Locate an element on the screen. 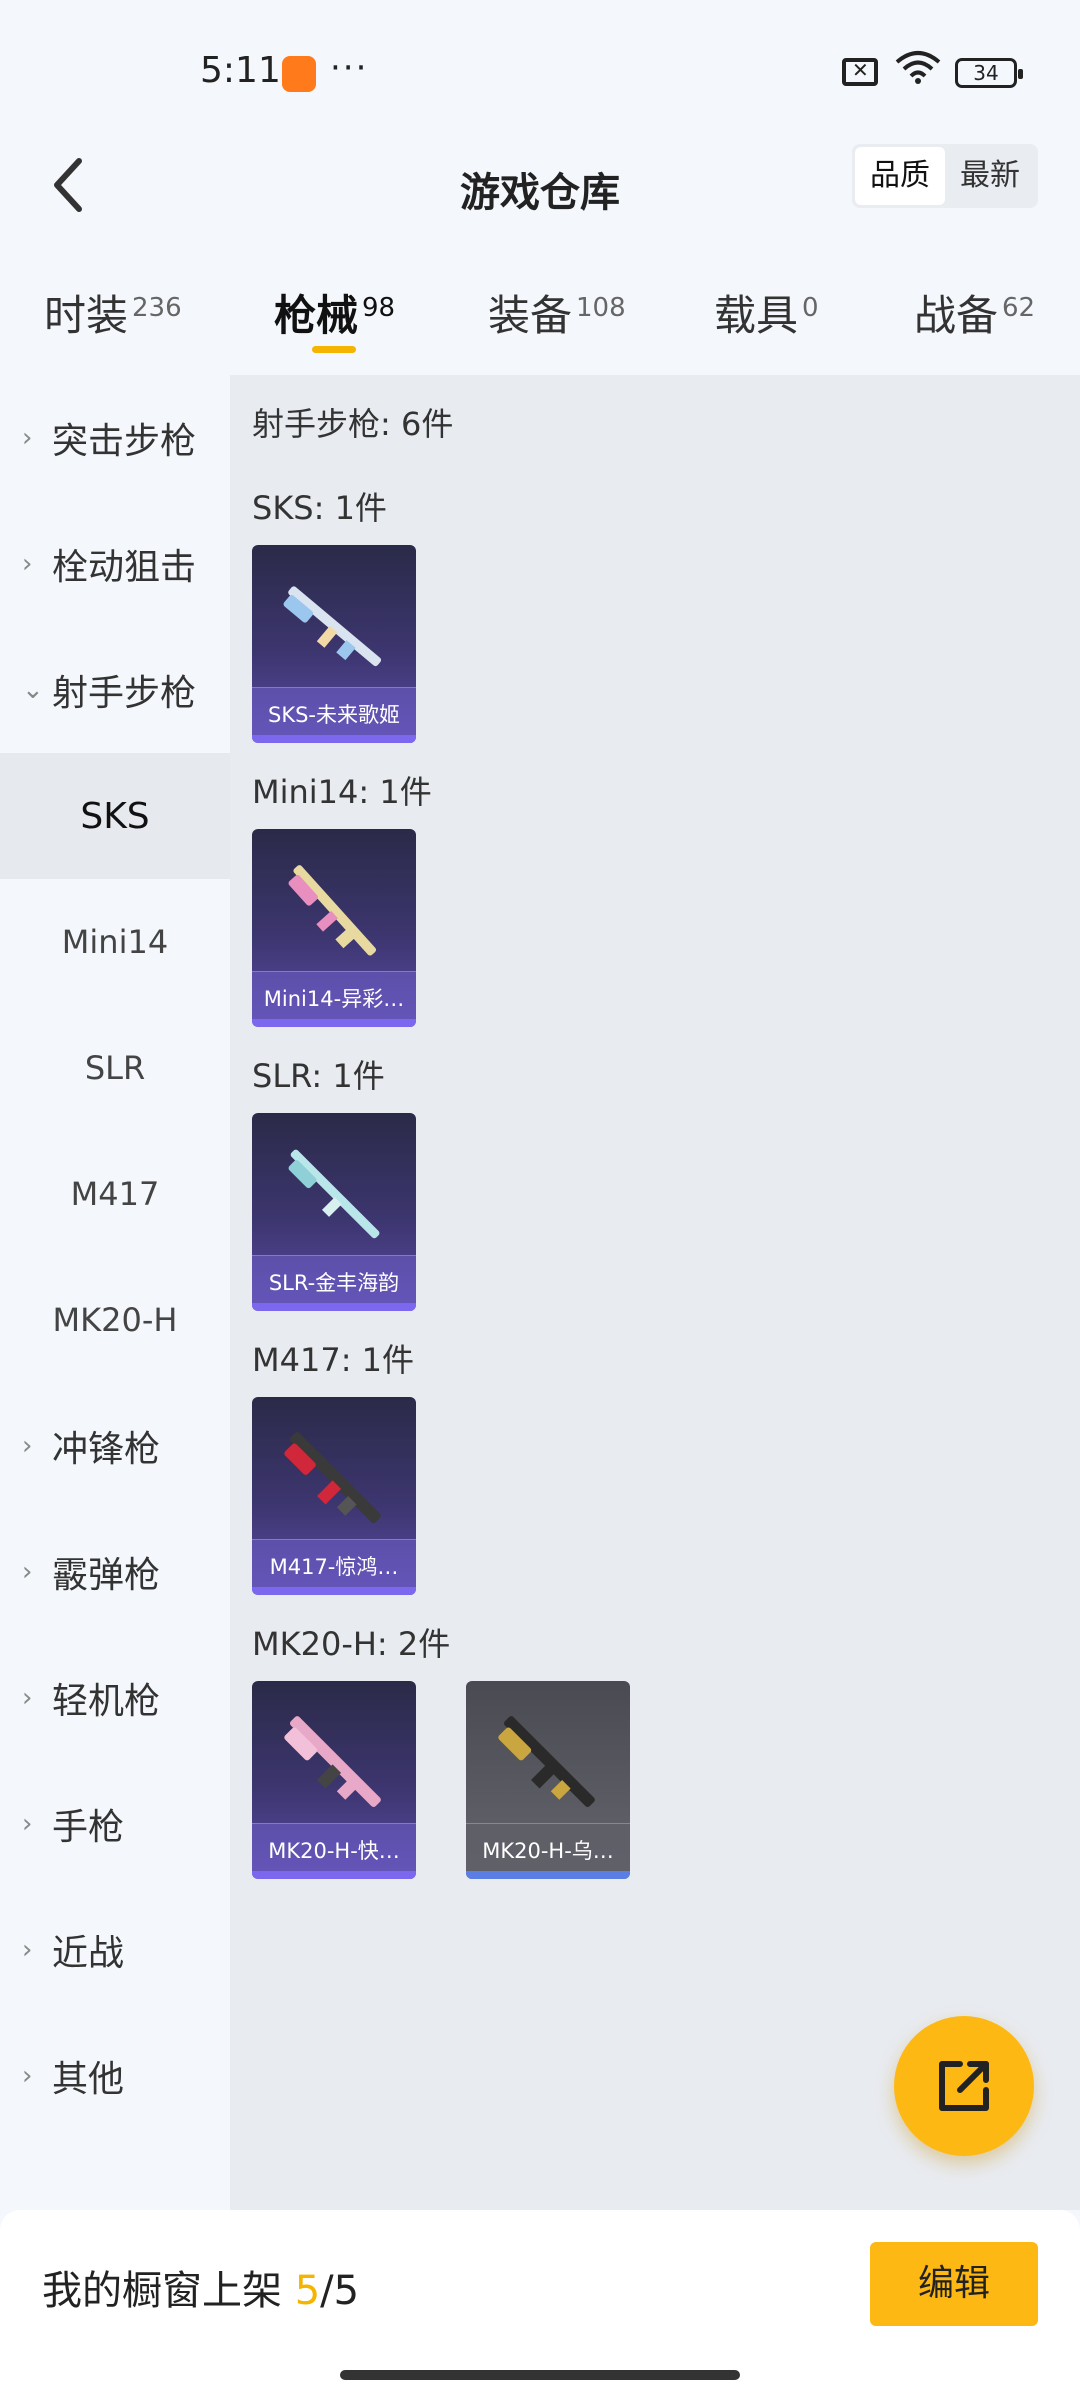  sidebar-item-label: M417 is located at coordinates (115, 1194).